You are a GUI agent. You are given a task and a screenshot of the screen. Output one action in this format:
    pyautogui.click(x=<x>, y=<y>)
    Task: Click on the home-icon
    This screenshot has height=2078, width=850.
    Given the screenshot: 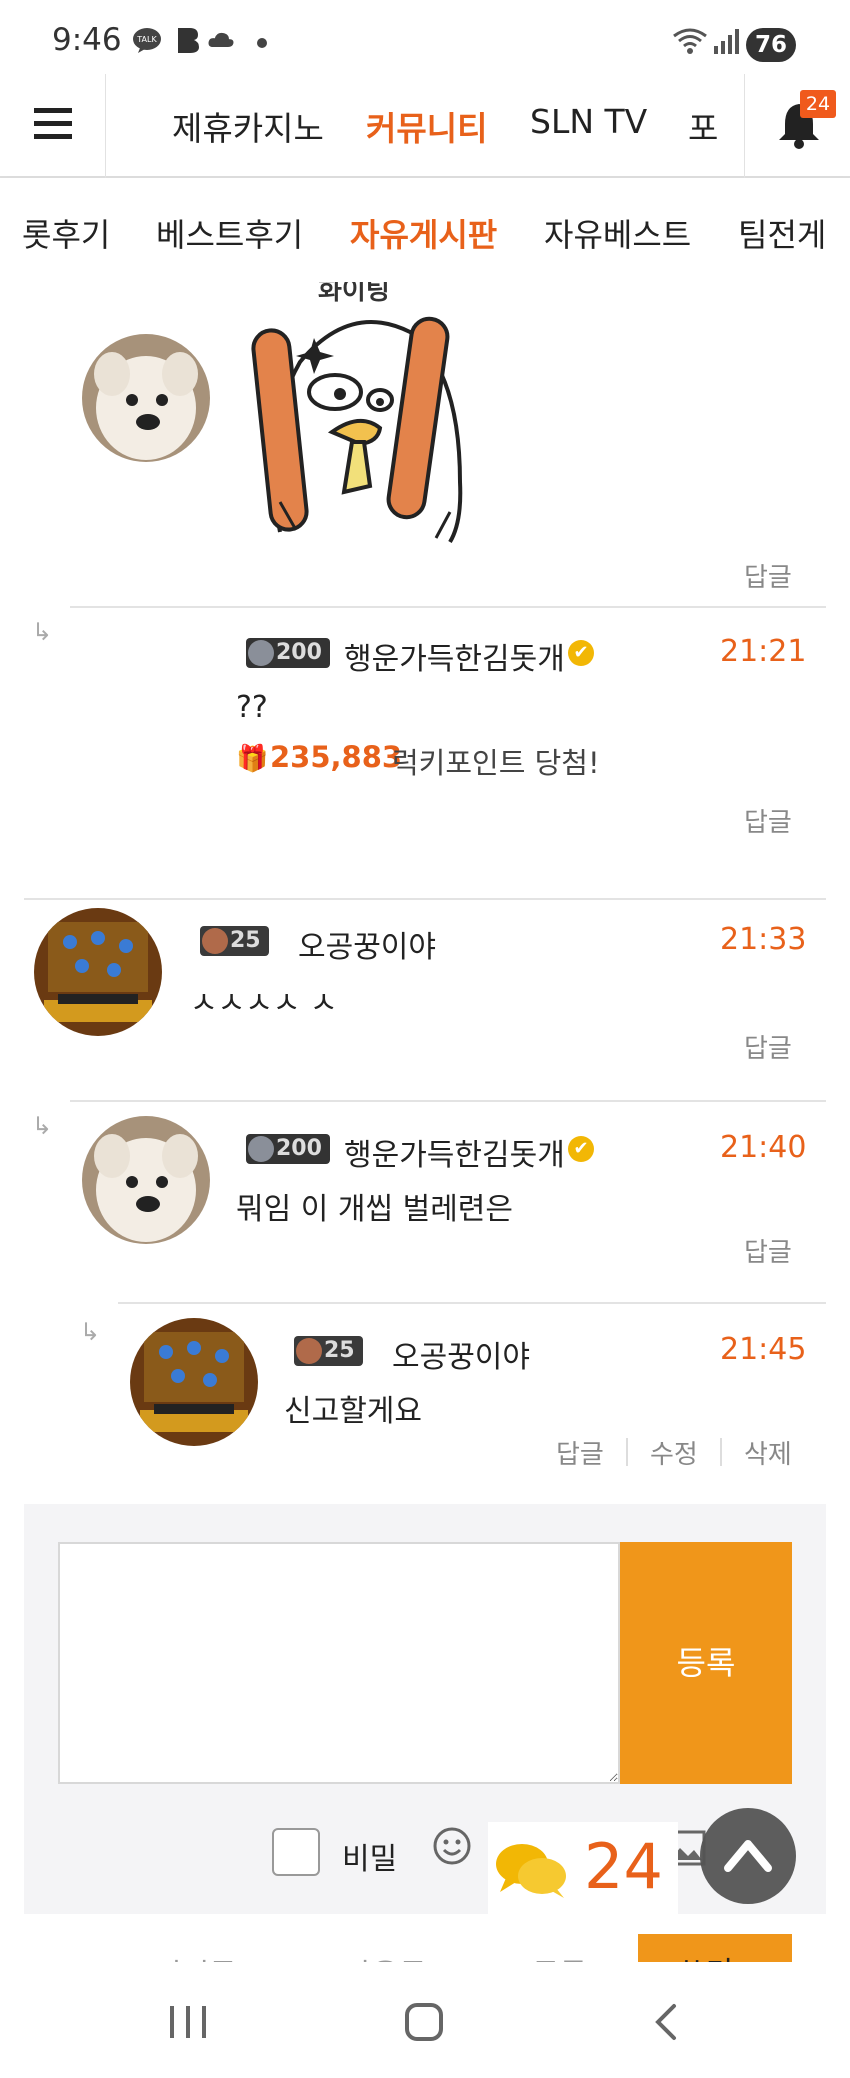 What is the action you would take?
    pyautogui.click(x=424, y=2022)
    